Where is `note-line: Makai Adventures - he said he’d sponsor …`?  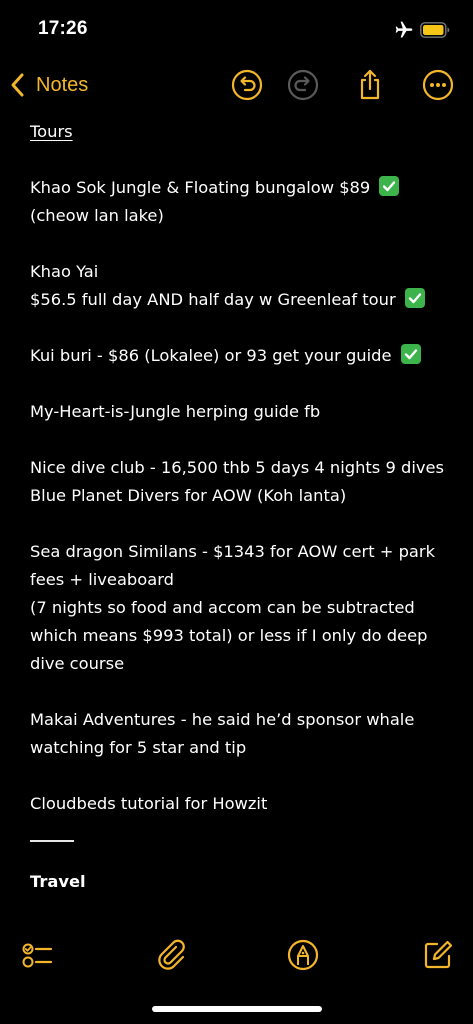 note-line: Makai Adventures - he said he’d sponsor … is located at coordinates (222, 719).